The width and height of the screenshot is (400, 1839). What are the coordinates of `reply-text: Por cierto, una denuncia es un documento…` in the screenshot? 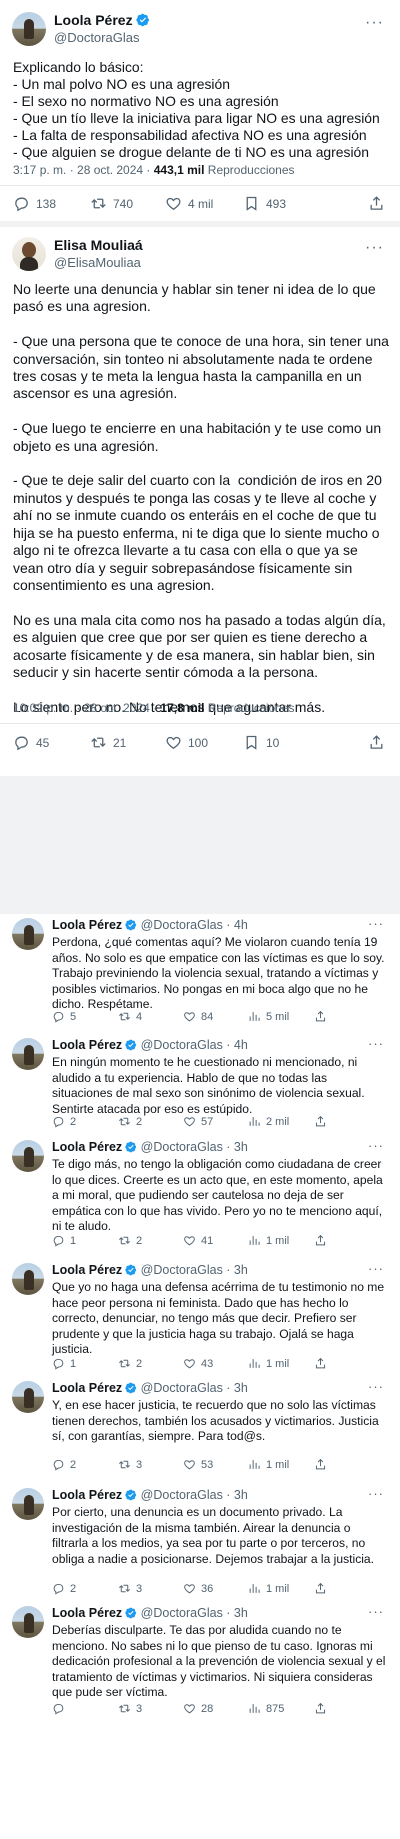 It's located at (213, 1535).